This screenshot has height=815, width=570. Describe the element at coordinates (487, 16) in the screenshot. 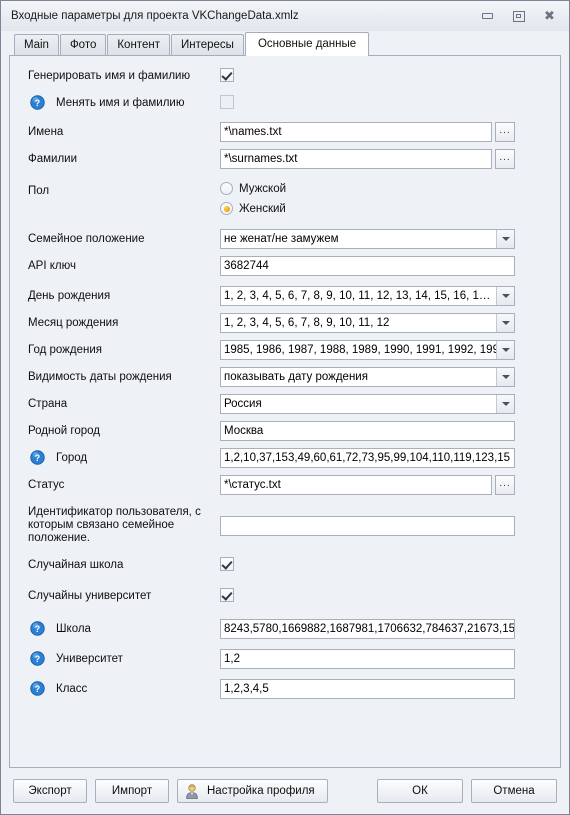

I see `minimize-button` at that location.